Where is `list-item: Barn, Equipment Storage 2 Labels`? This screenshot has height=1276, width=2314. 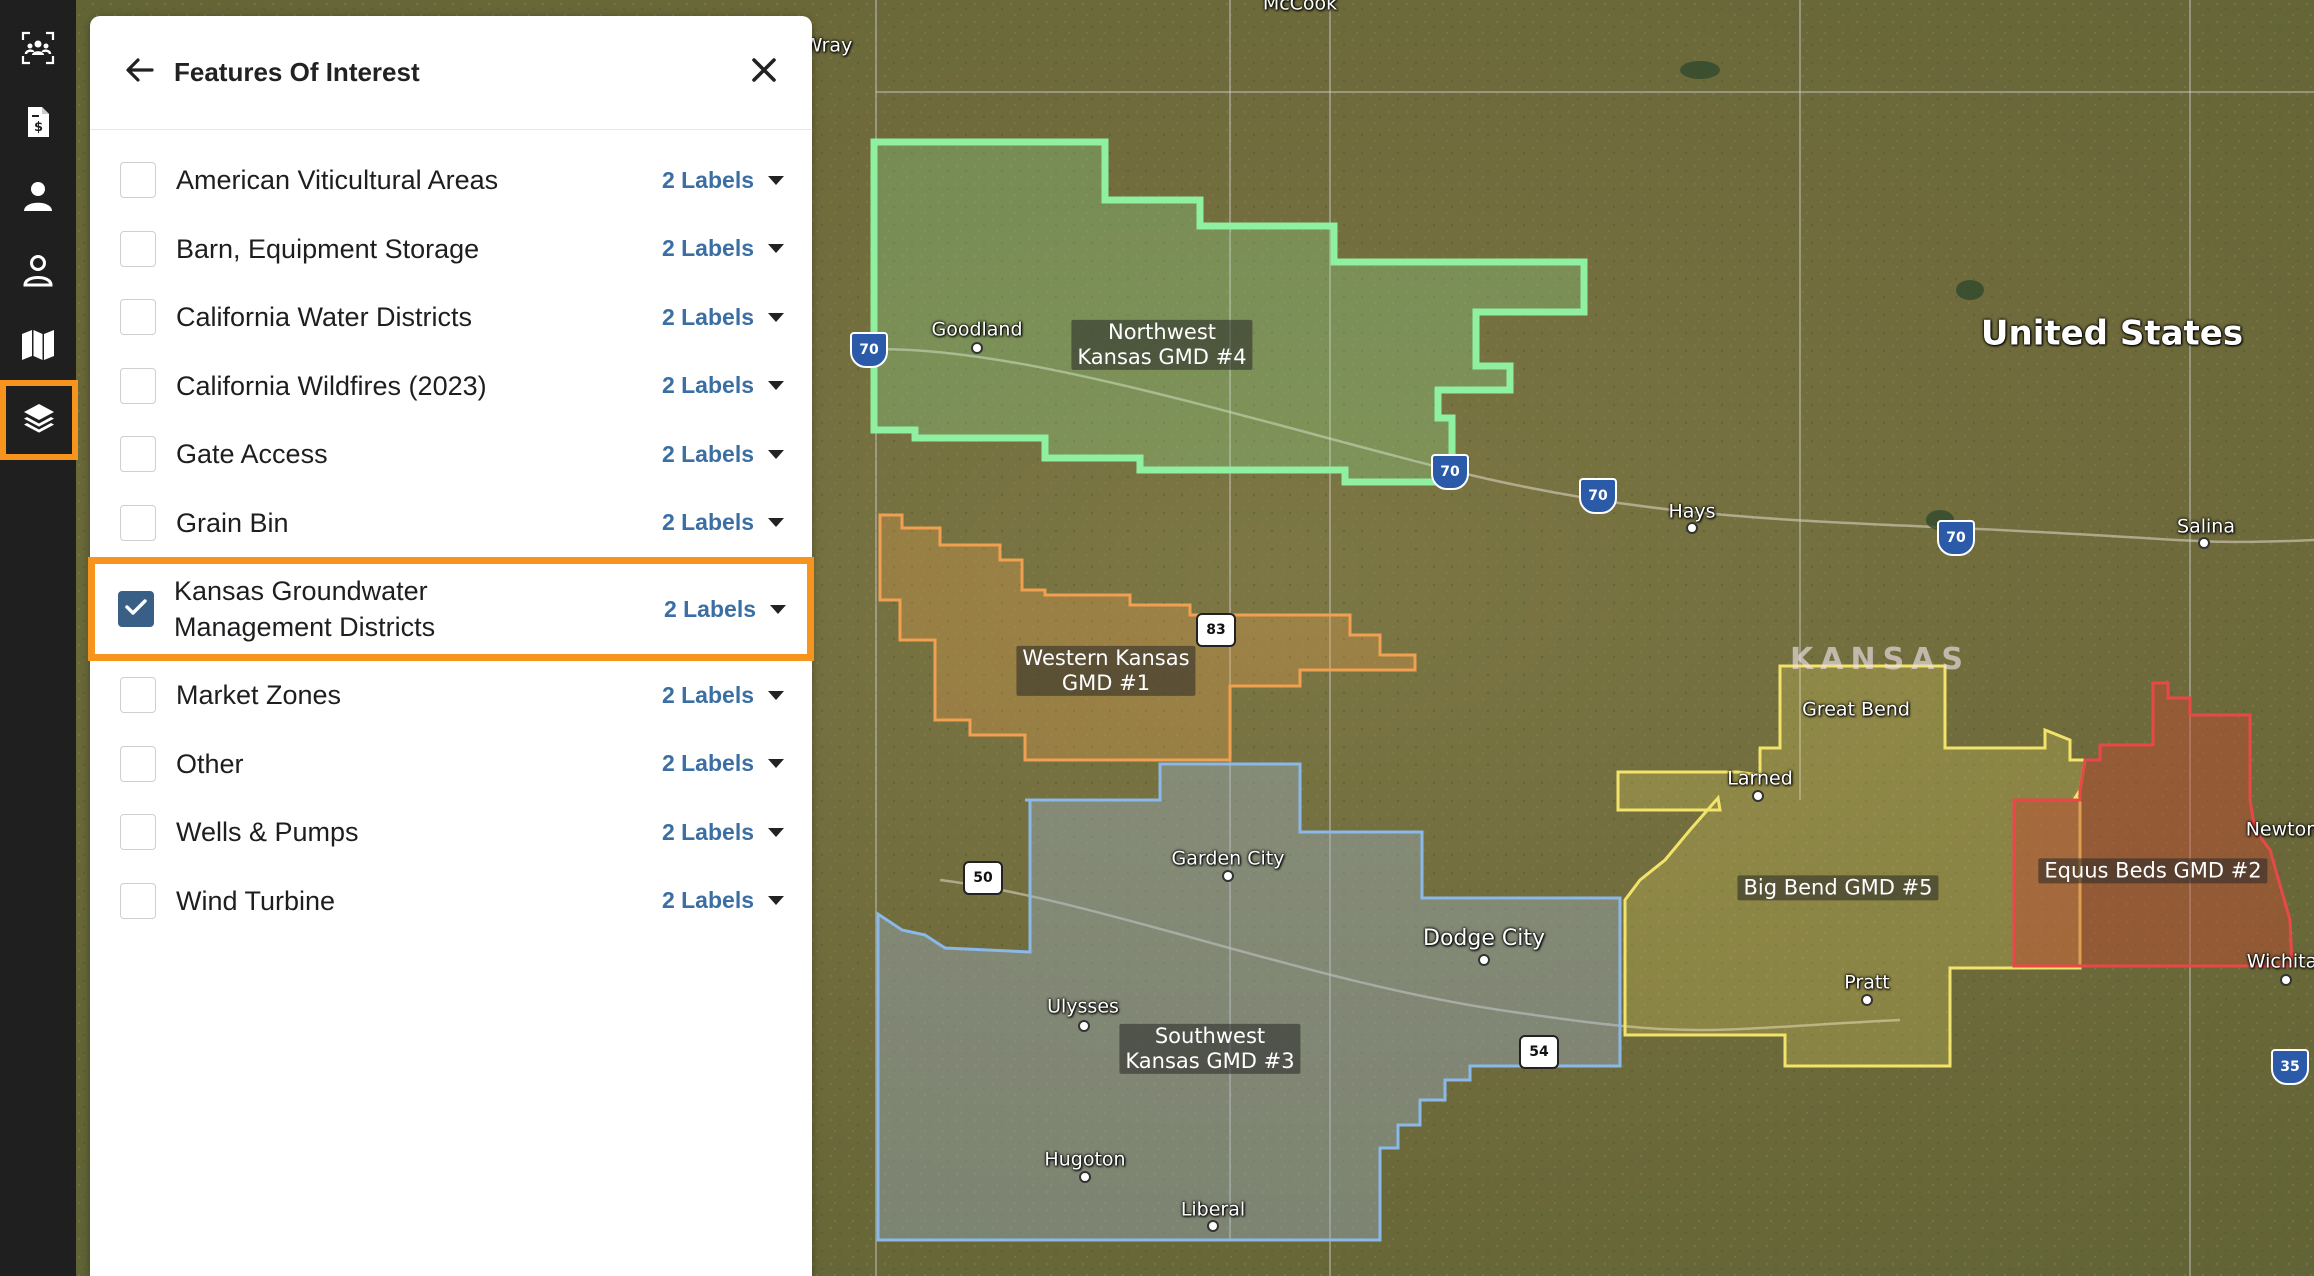
list-item: Barn, Equipment Storage 2 Labels is located at coordinates (451, 249).